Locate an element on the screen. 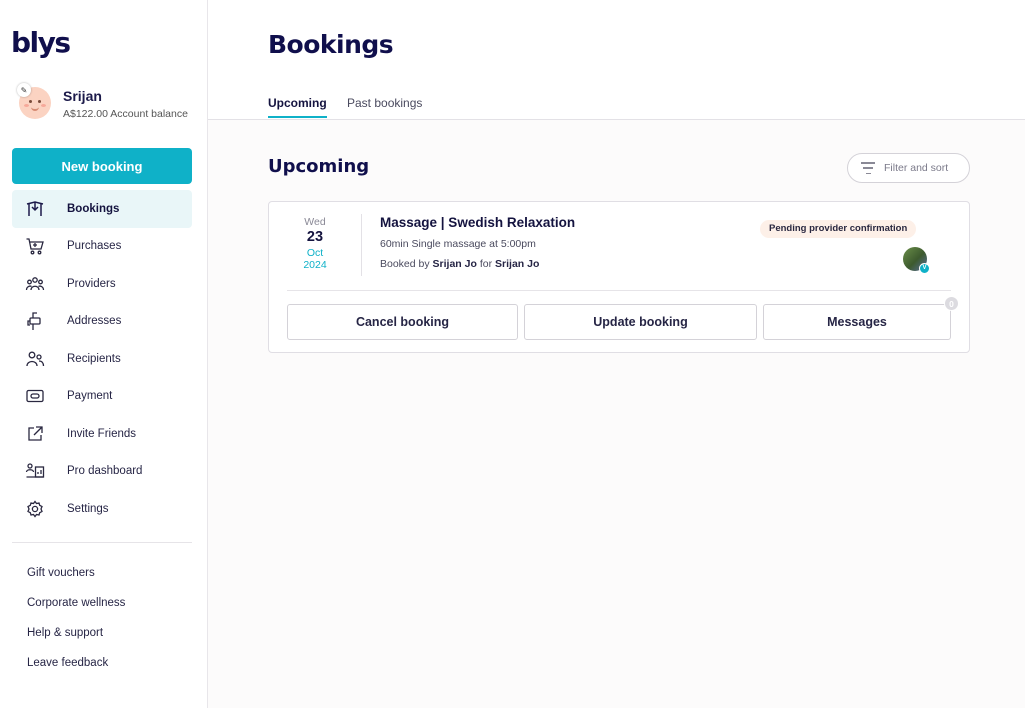 The image size is (1025, 708). sidebar-item-recipients: Recipients is located at coordinates (102, 359).